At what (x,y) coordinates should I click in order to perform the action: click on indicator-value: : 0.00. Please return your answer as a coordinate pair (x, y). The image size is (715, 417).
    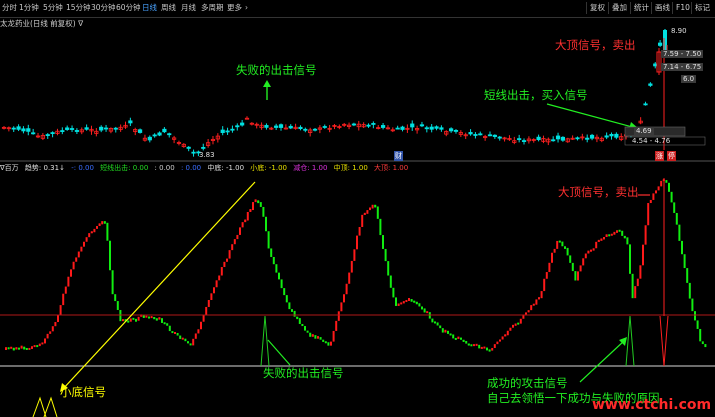
    Looking at the image, I should click on (191, 168).